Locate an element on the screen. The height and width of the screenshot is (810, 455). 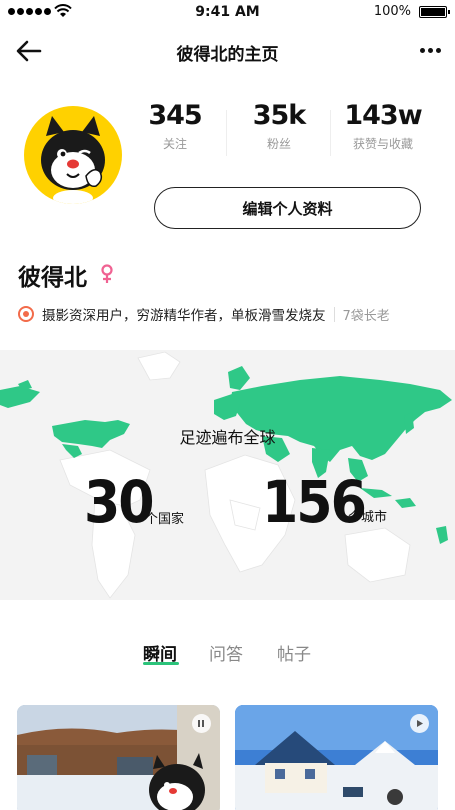
stat-following-label: 关注 is located at coordinates (174, 144).